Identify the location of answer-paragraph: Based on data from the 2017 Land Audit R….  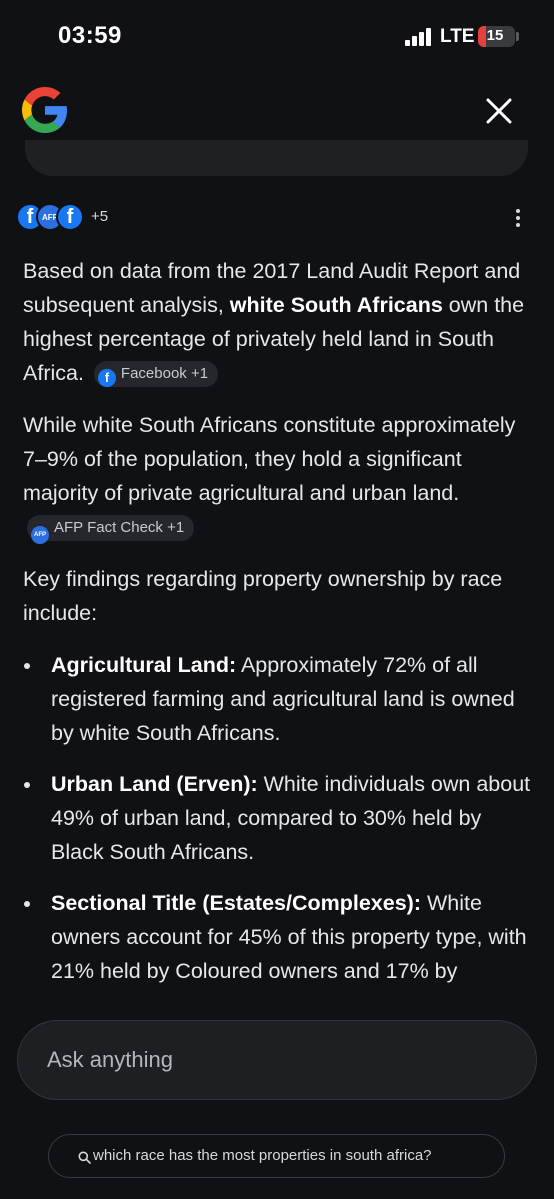
(278, 322).